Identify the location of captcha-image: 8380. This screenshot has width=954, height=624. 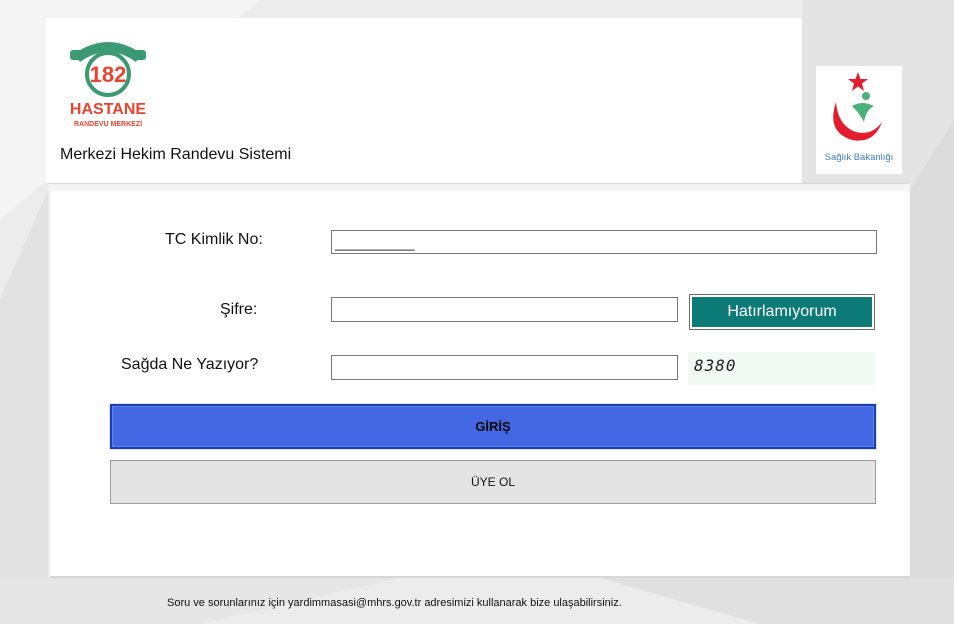
(782, 368).